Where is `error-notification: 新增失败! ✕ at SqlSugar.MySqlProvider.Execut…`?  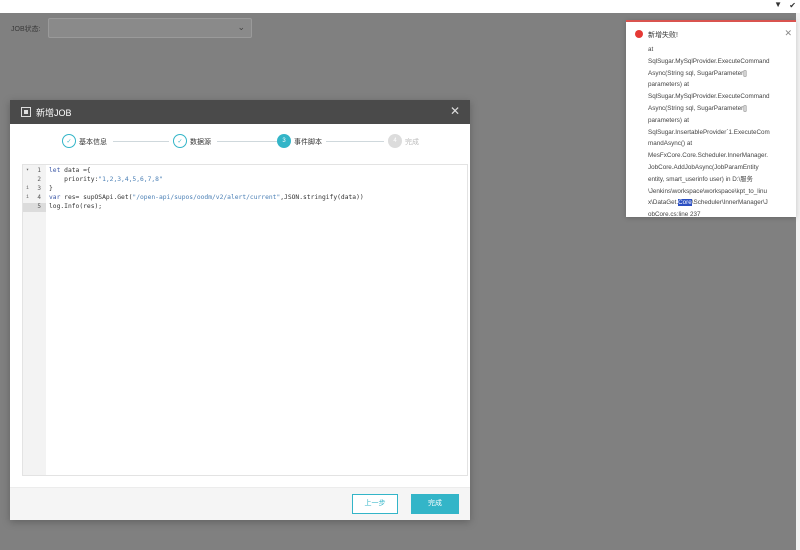
error-notification: 新增失败! ✕ at SqlSugar.MySqlProvider.Execut… is located at coordinates (711, 119).